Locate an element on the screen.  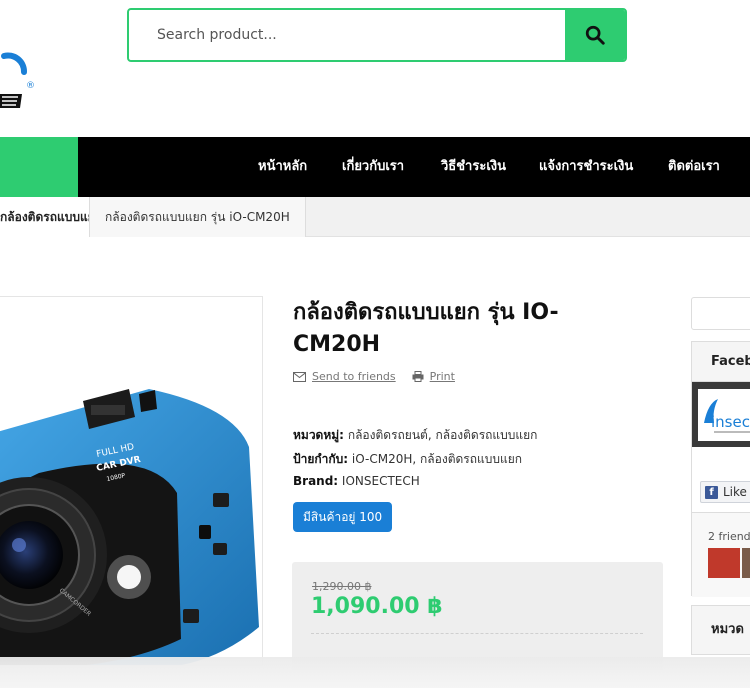
print-link: Print is located at coordinates (433, 376).